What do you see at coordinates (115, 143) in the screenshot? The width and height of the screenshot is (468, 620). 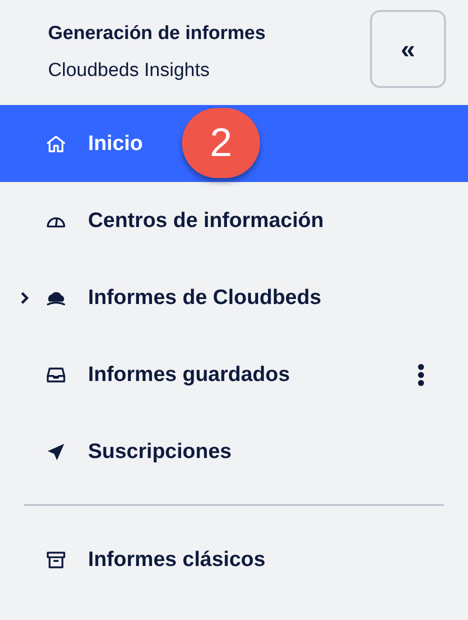 I see `nav-label: Inicio` at bounding box center [115, 143].